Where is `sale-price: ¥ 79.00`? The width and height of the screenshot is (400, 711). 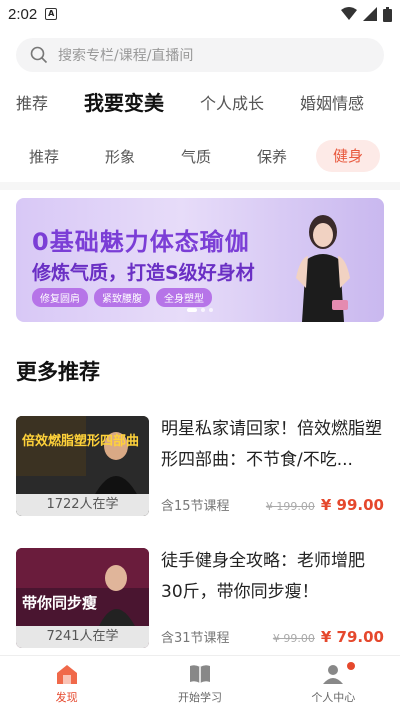
sale-price: ¥ 79.00 is located at coordinates (352, 637).